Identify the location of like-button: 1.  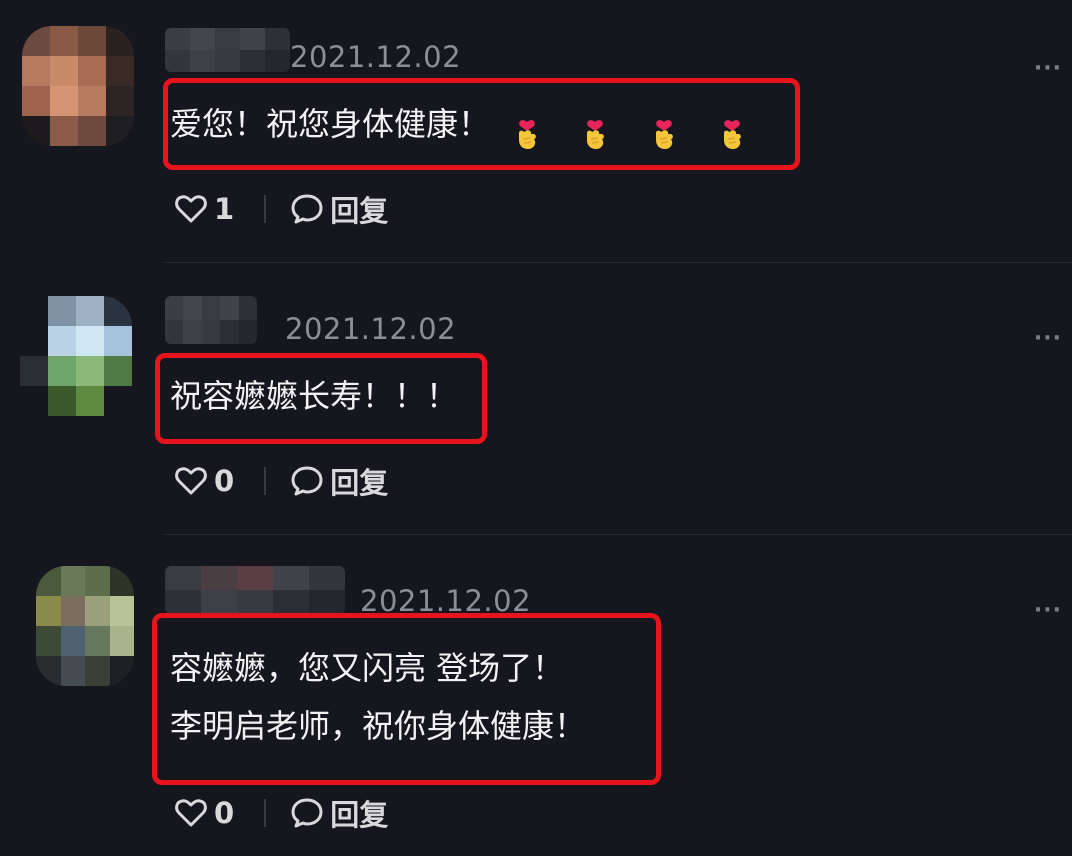
(204, 209).